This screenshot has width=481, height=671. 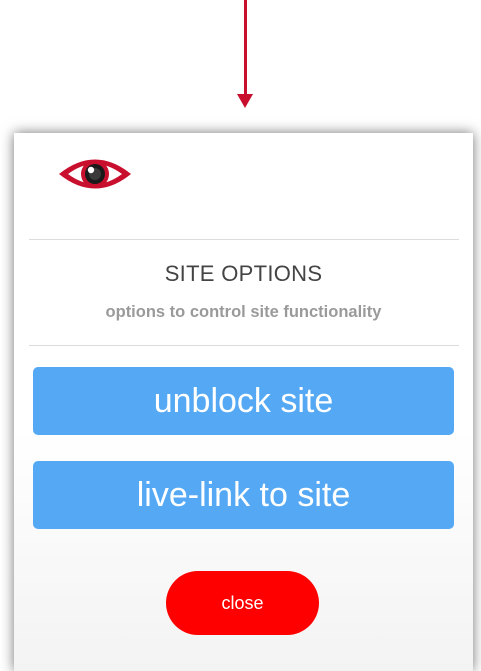 What do you see at coordinates (244, 239) in the screenshot?
I see `header-divider` at bounding box center [244, 239].